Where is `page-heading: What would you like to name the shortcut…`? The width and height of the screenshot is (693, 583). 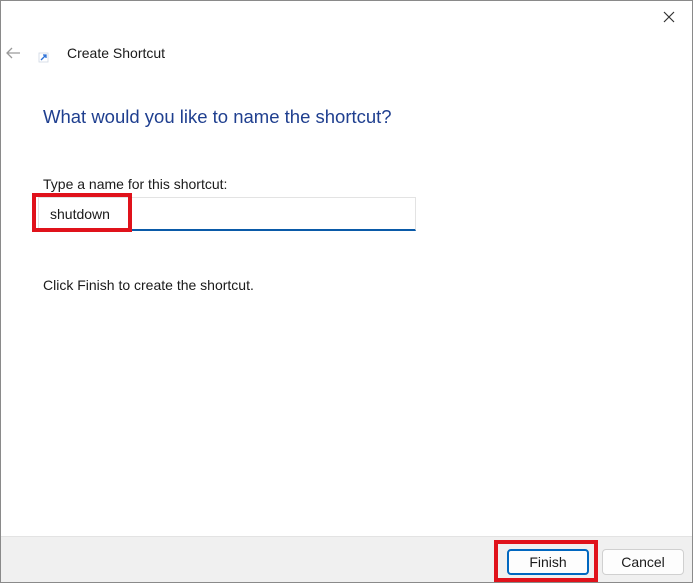 page-heading: What would you like to name the shortcut… is located at coordinates (217, 116).